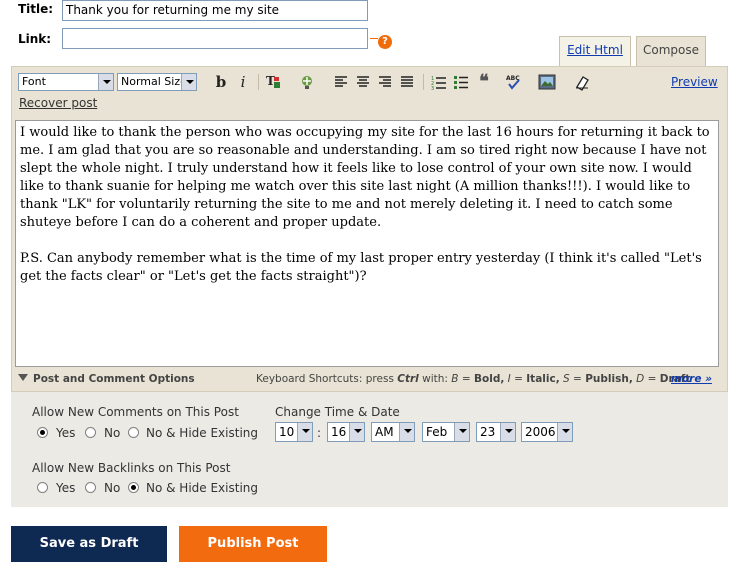  I want to click on shortcut-d: D, so click(640, 379).